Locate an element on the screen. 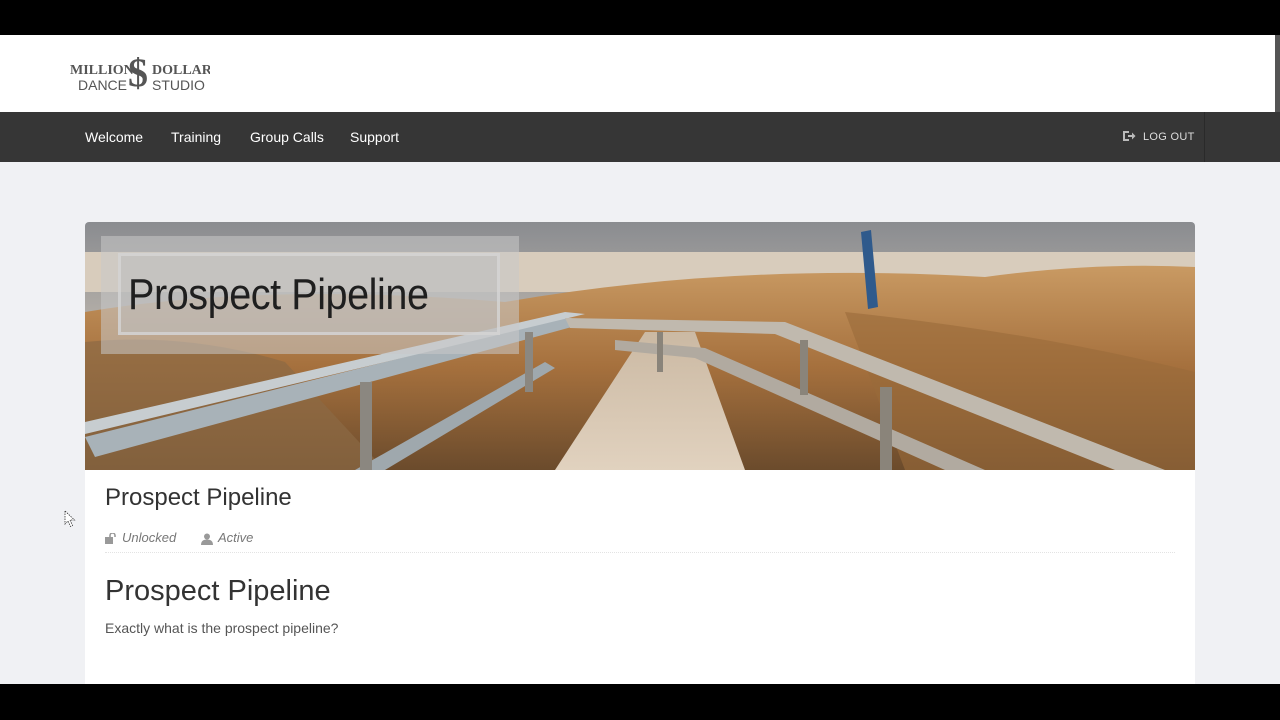  divider is located at coordinates (640, 552).